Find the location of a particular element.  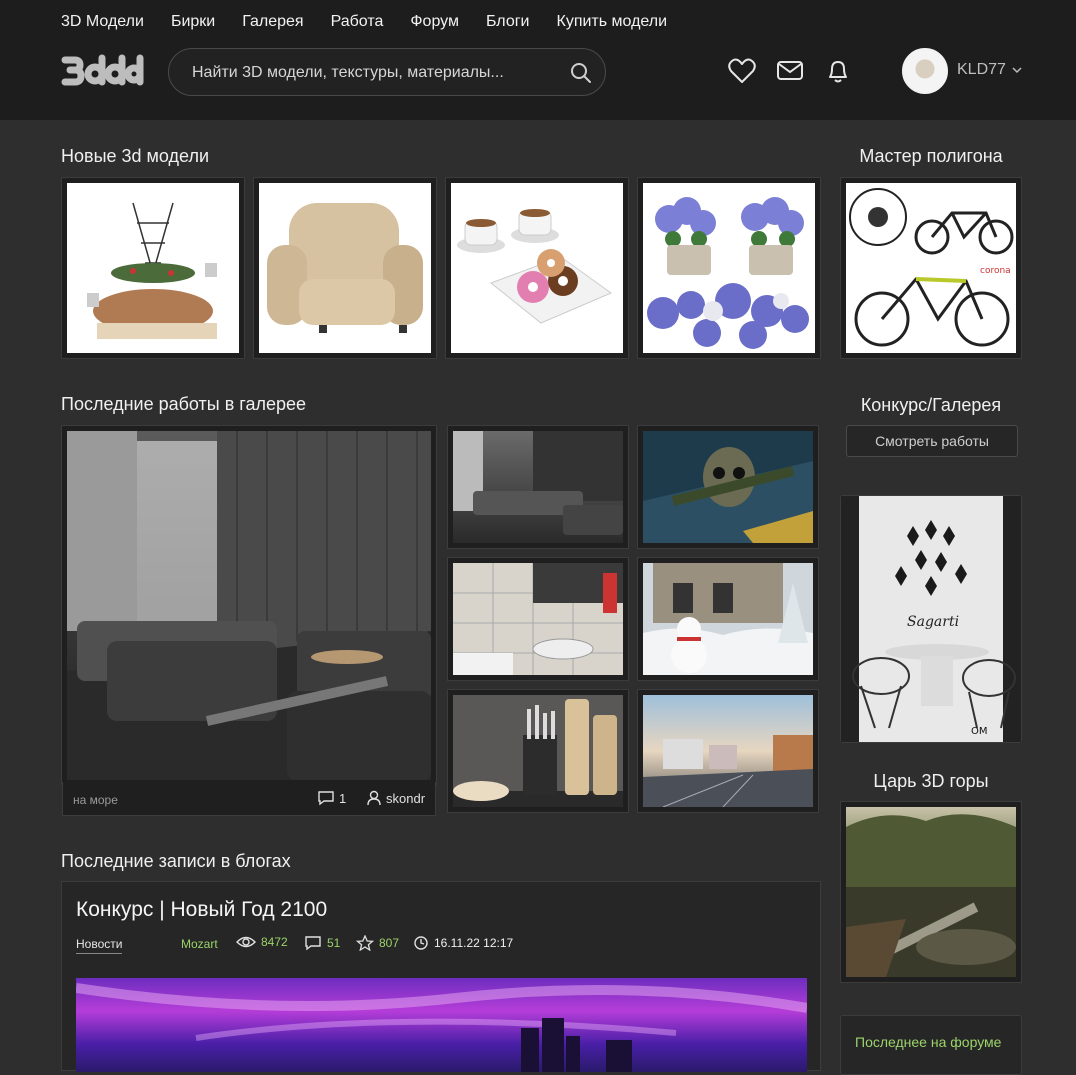

blog-post-views: 8472 is located at coordinates (262, 942).